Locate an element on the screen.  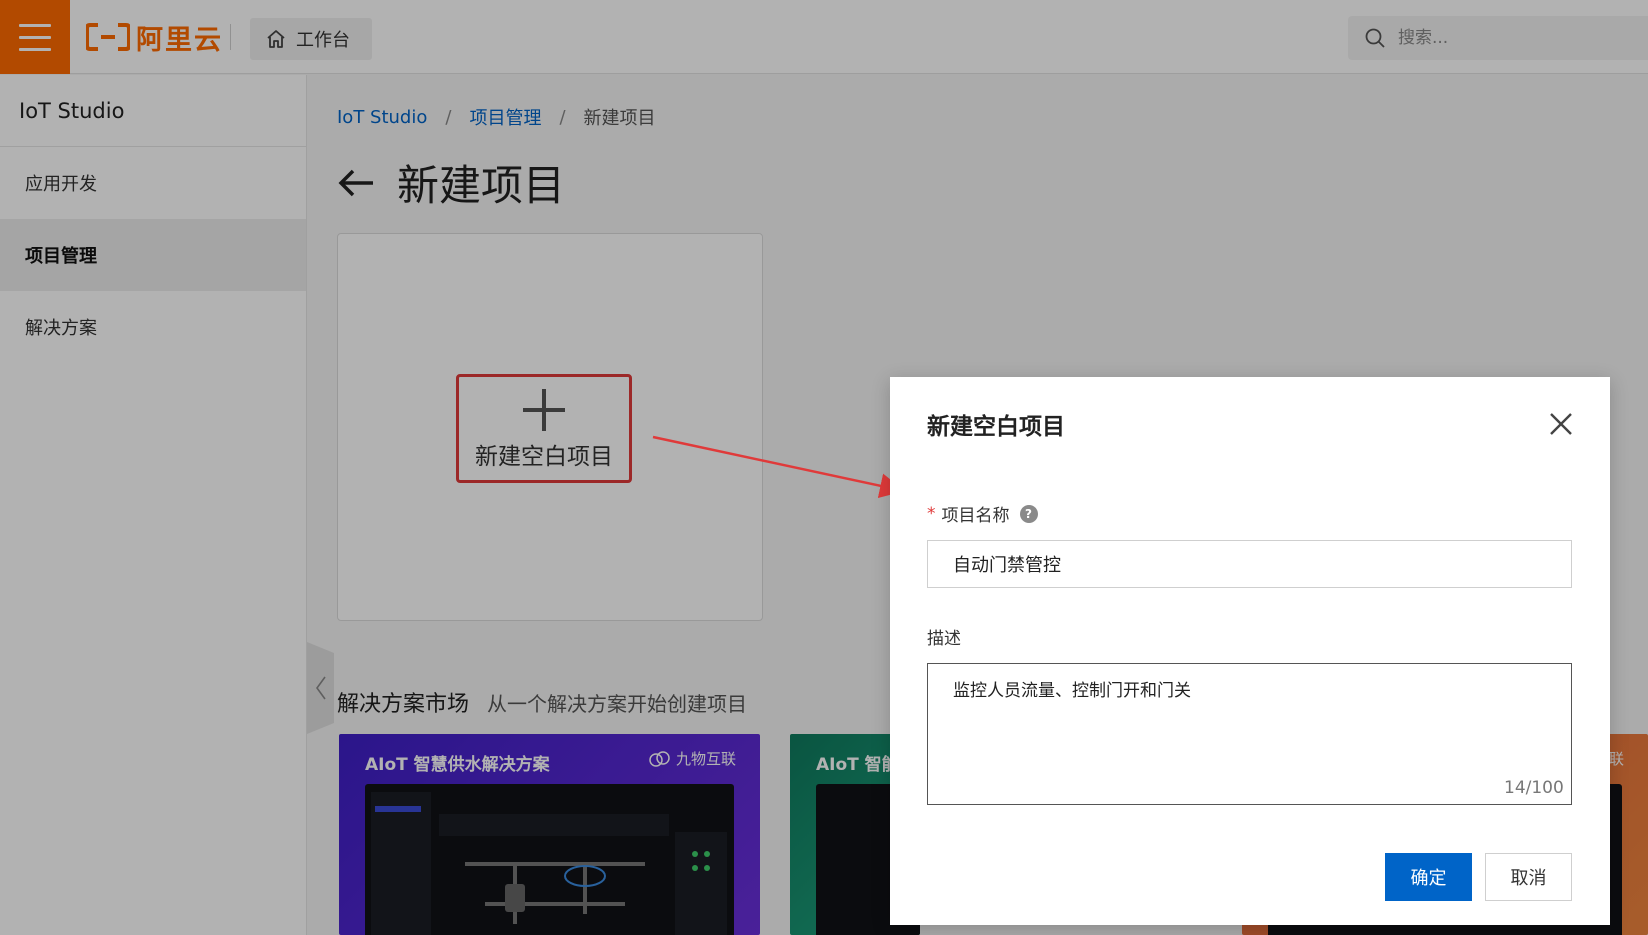
close-icon is located at coordinates (1561, 424).